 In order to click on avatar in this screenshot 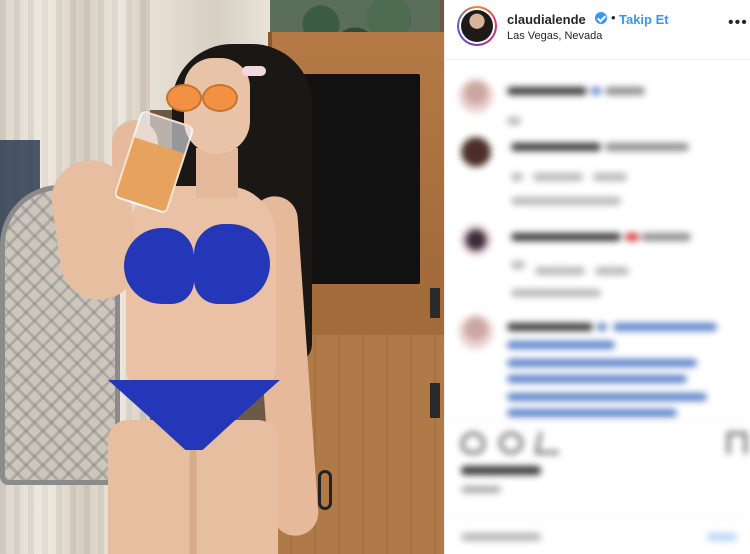, I will do `click(477, 26)`.